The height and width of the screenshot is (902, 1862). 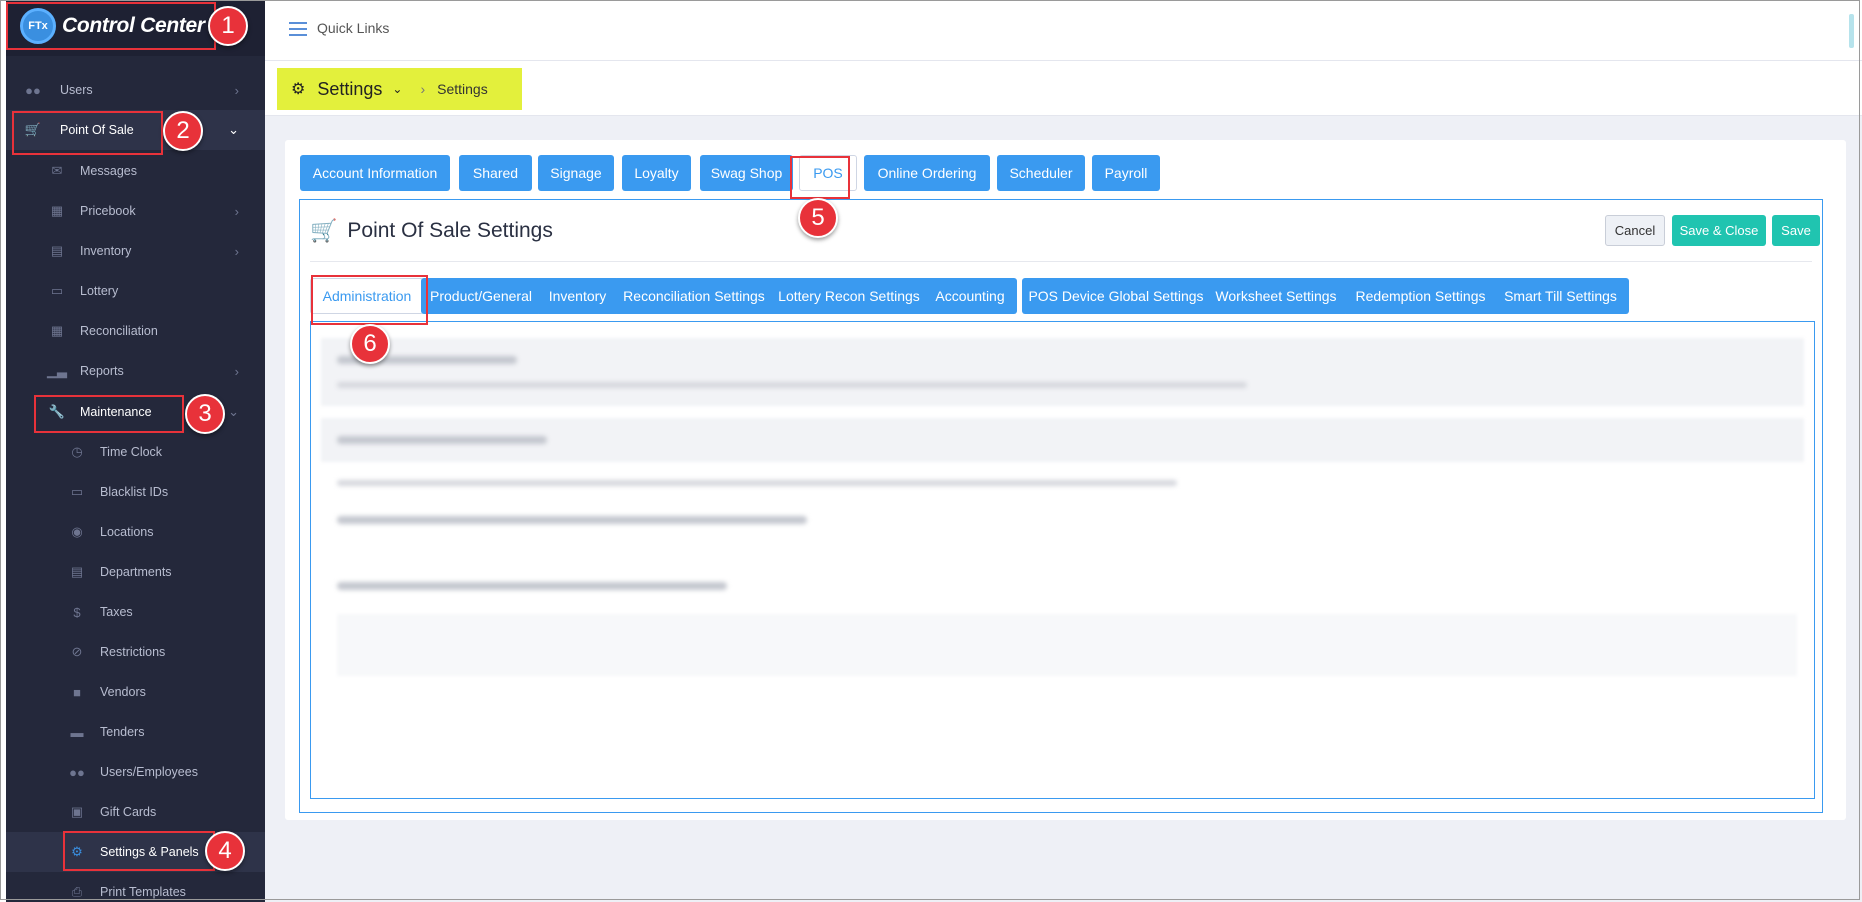 I want to click on app-logo: FTx Control Center, so click(x=116, y=26).